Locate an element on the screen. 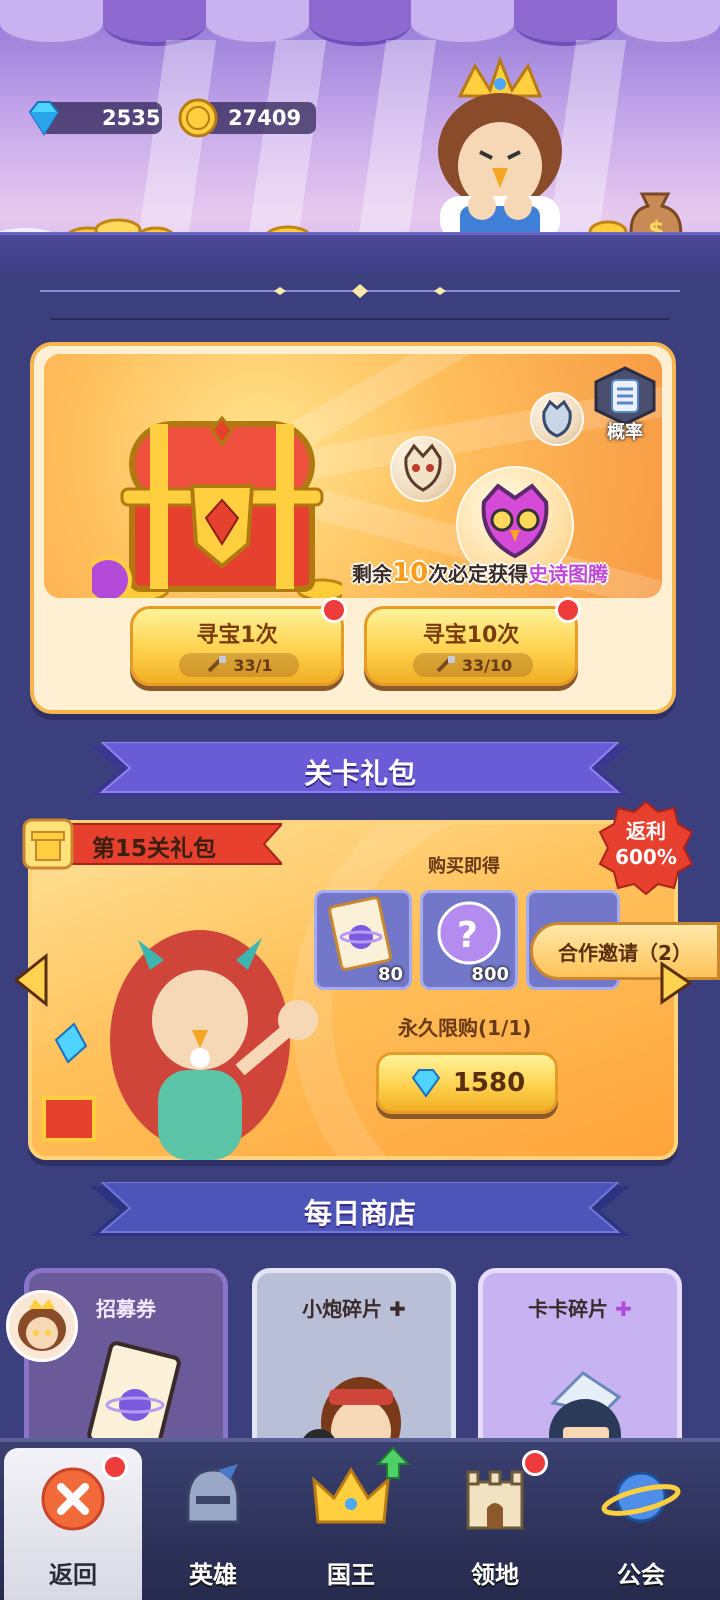 This screenshot has width=720, height=1600. gift-item-orb: ? 800 is located at coordinates (469, 940).